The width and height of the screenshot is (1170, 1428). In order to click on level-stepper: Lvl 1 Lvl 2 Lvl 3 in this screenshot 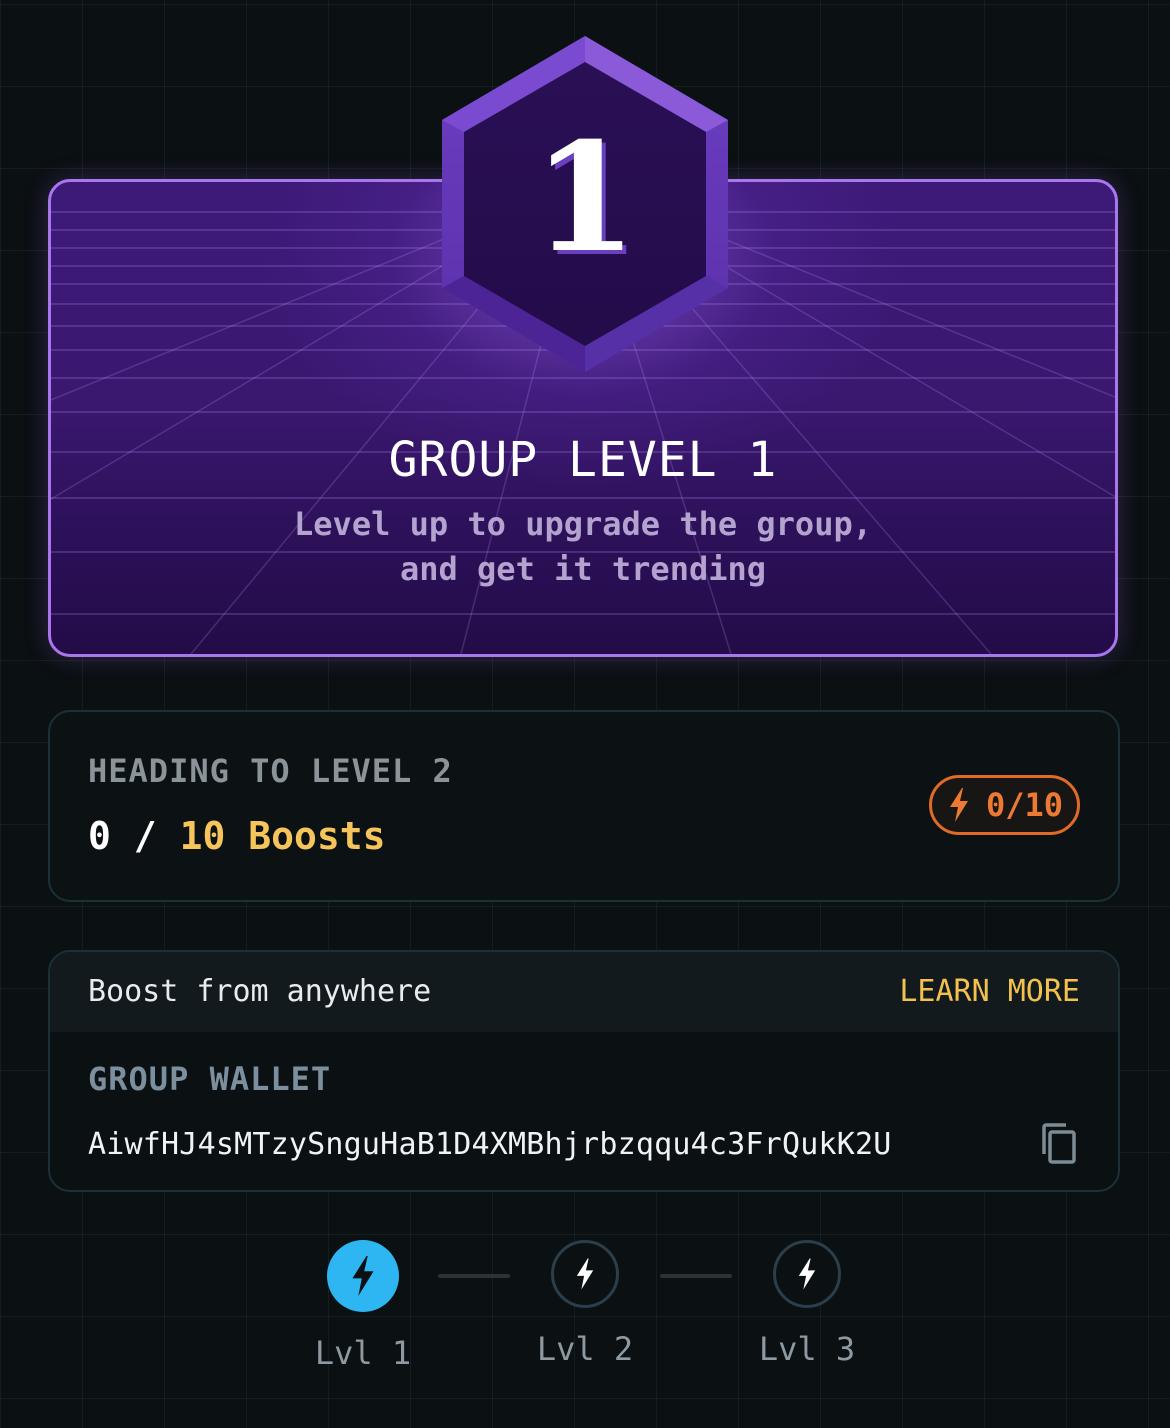, I will do `click(585, 1310)`.